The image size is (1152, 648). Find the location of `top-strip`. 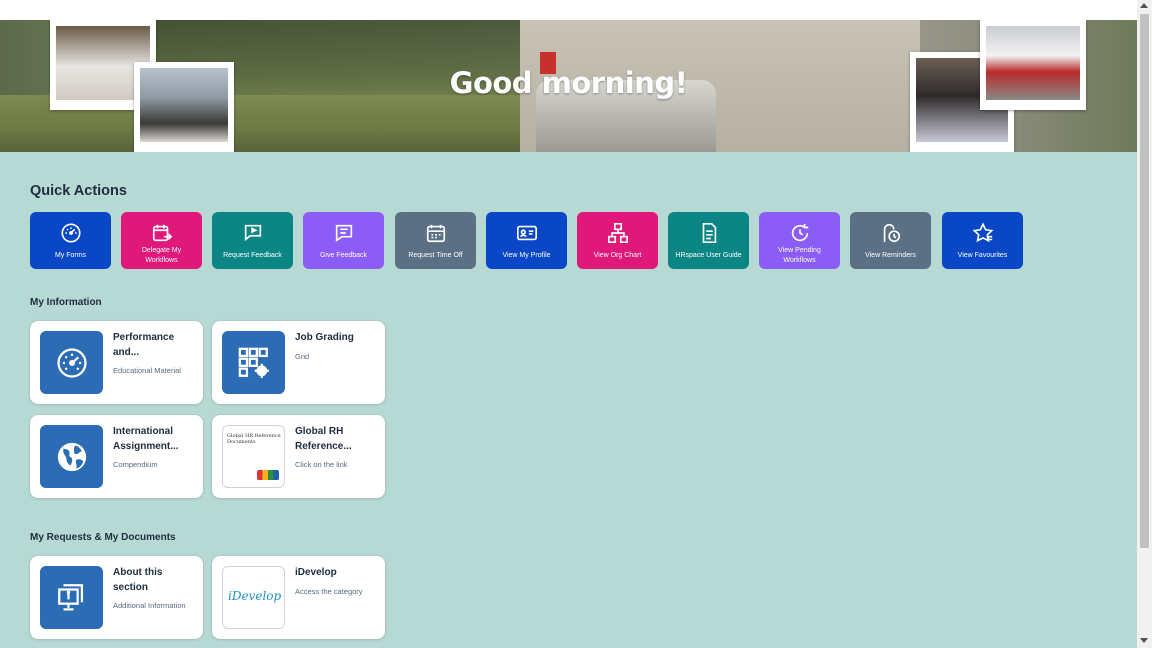

top-strip is located at coordinates (568, 10).